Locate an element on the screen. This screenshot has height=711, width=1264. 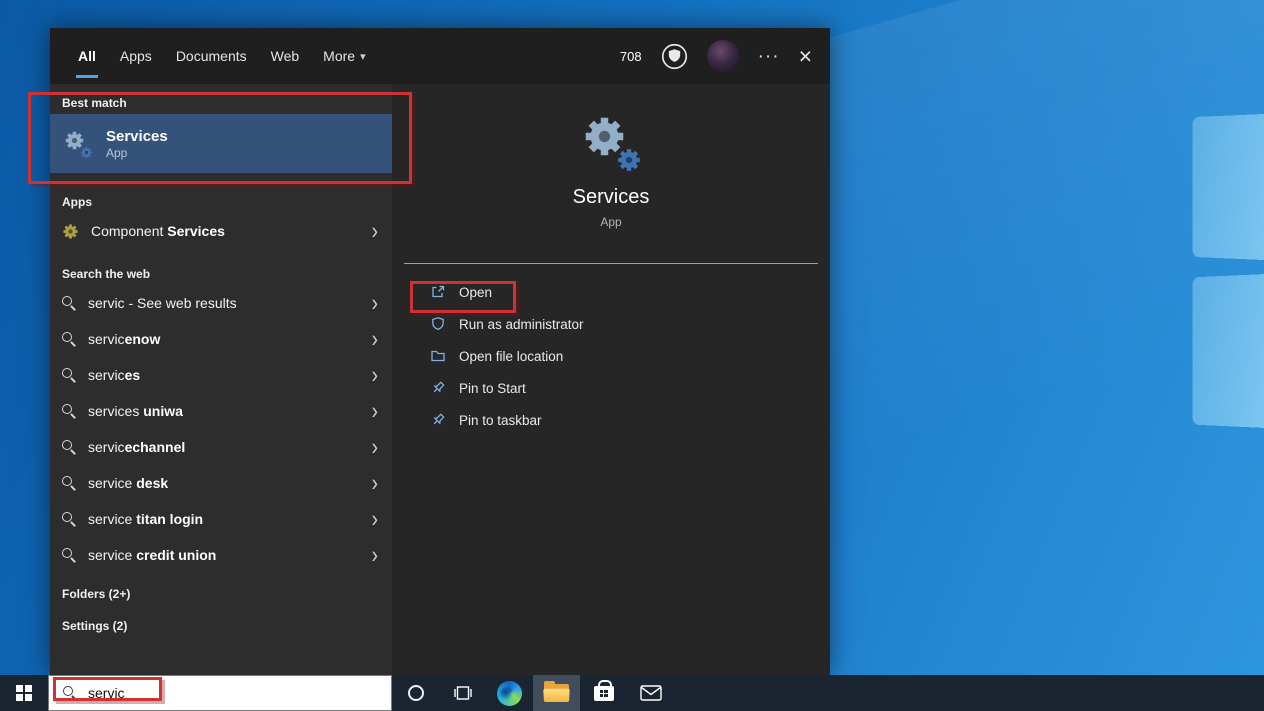
best-match-title: Services is located at coordinates (137, 136).